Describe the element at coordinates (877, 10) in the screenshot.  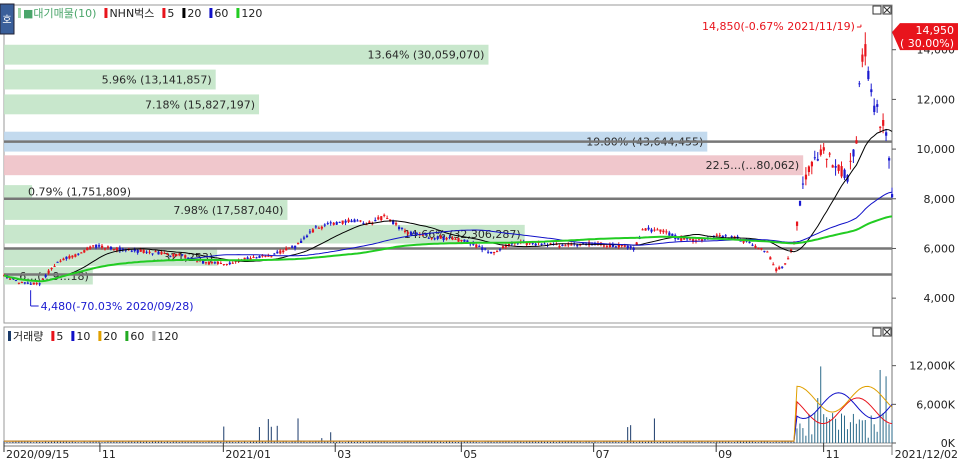
I see `price-maximize-button` at that location.